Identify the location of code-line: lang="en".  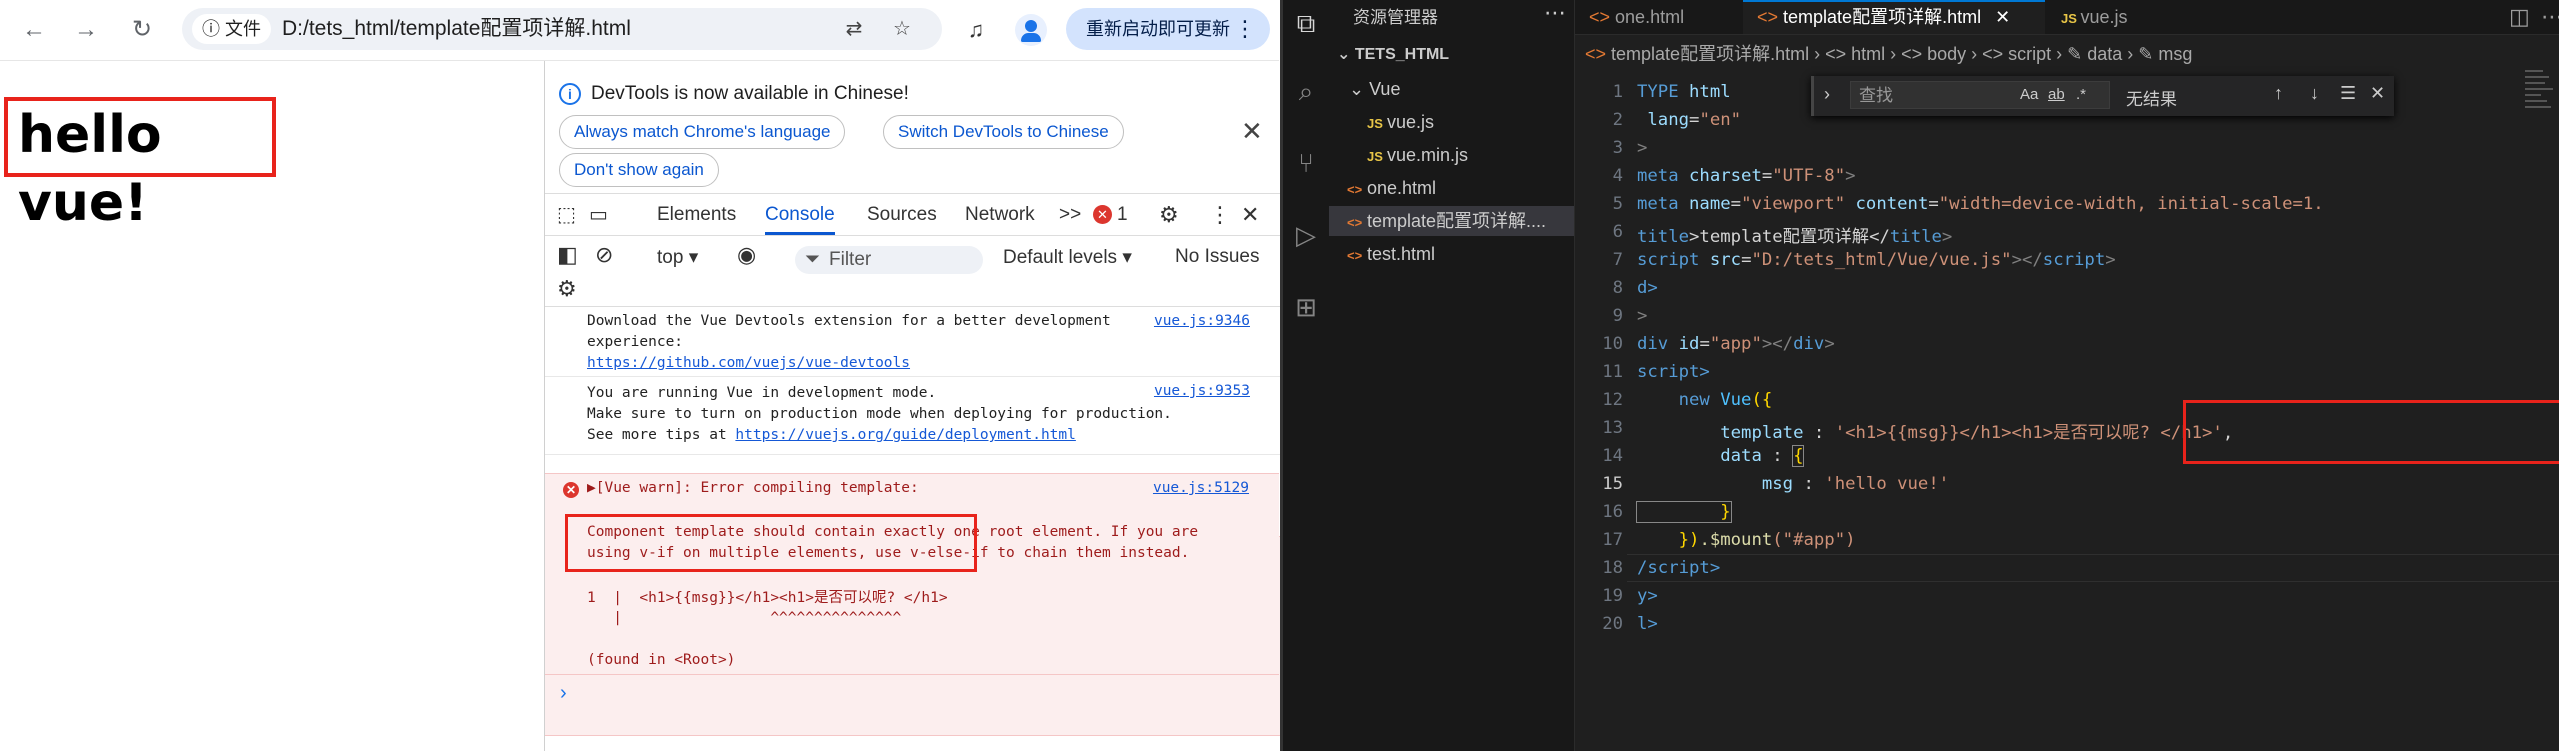
(1689, 120).